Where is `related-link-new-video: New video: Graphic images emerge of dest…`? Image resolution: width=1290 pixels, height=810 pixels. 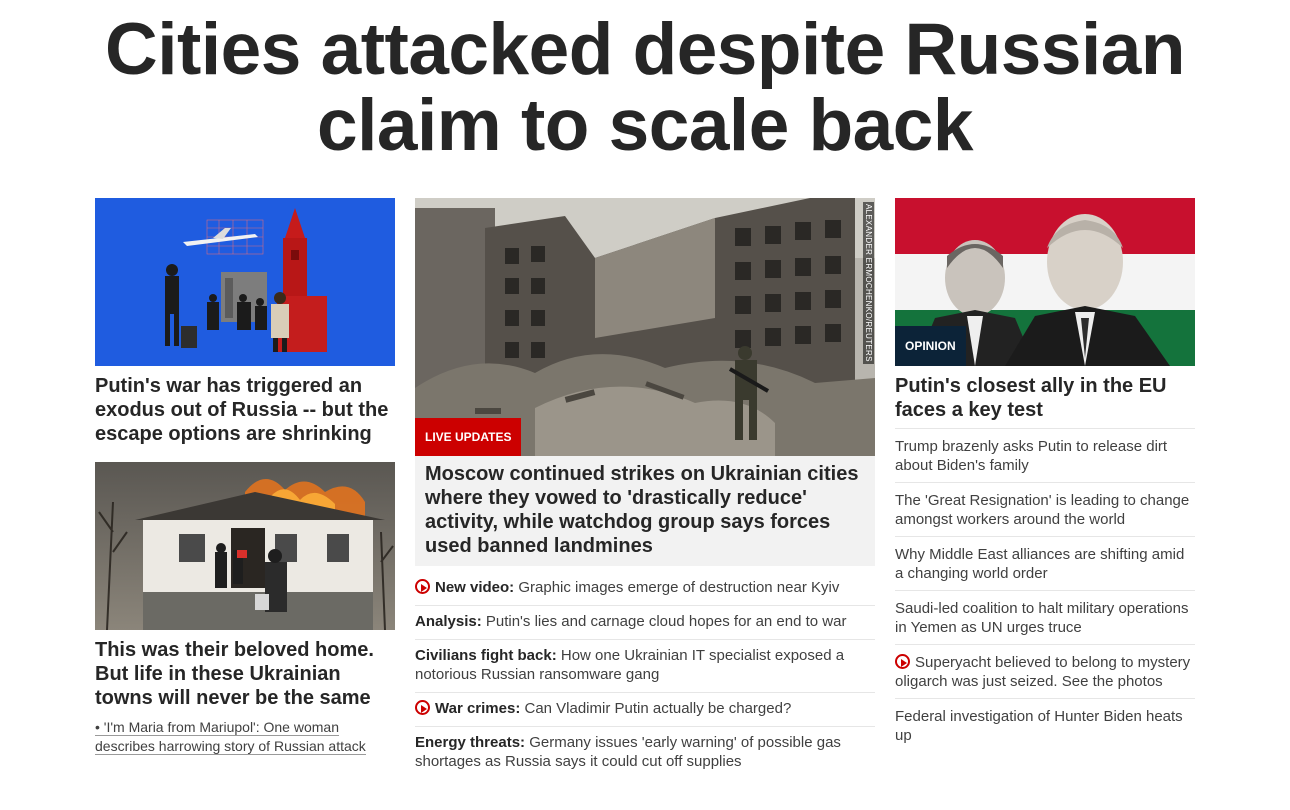 related-link-new-video: New video: Graphic images emerge of dest… is located at coordinates (645, 589).